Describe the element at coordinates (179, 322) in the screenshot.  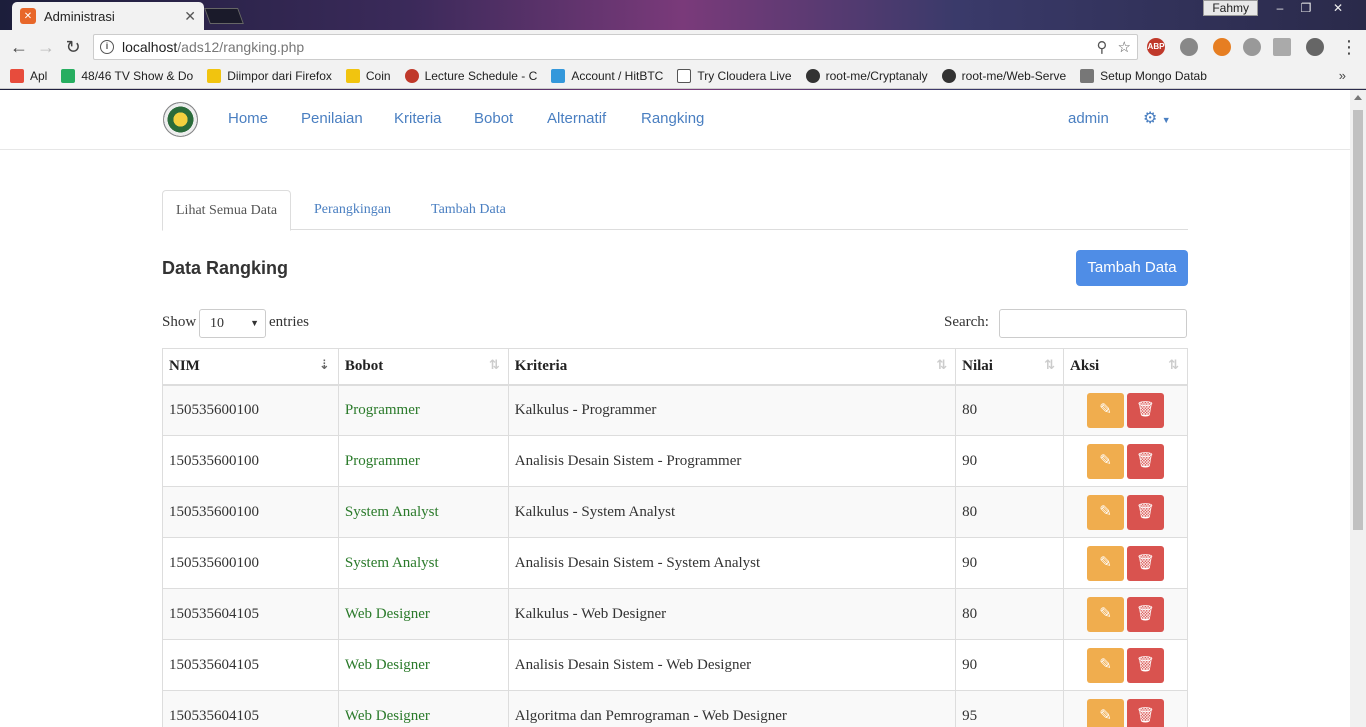
I see `show-label: Show` at that location.